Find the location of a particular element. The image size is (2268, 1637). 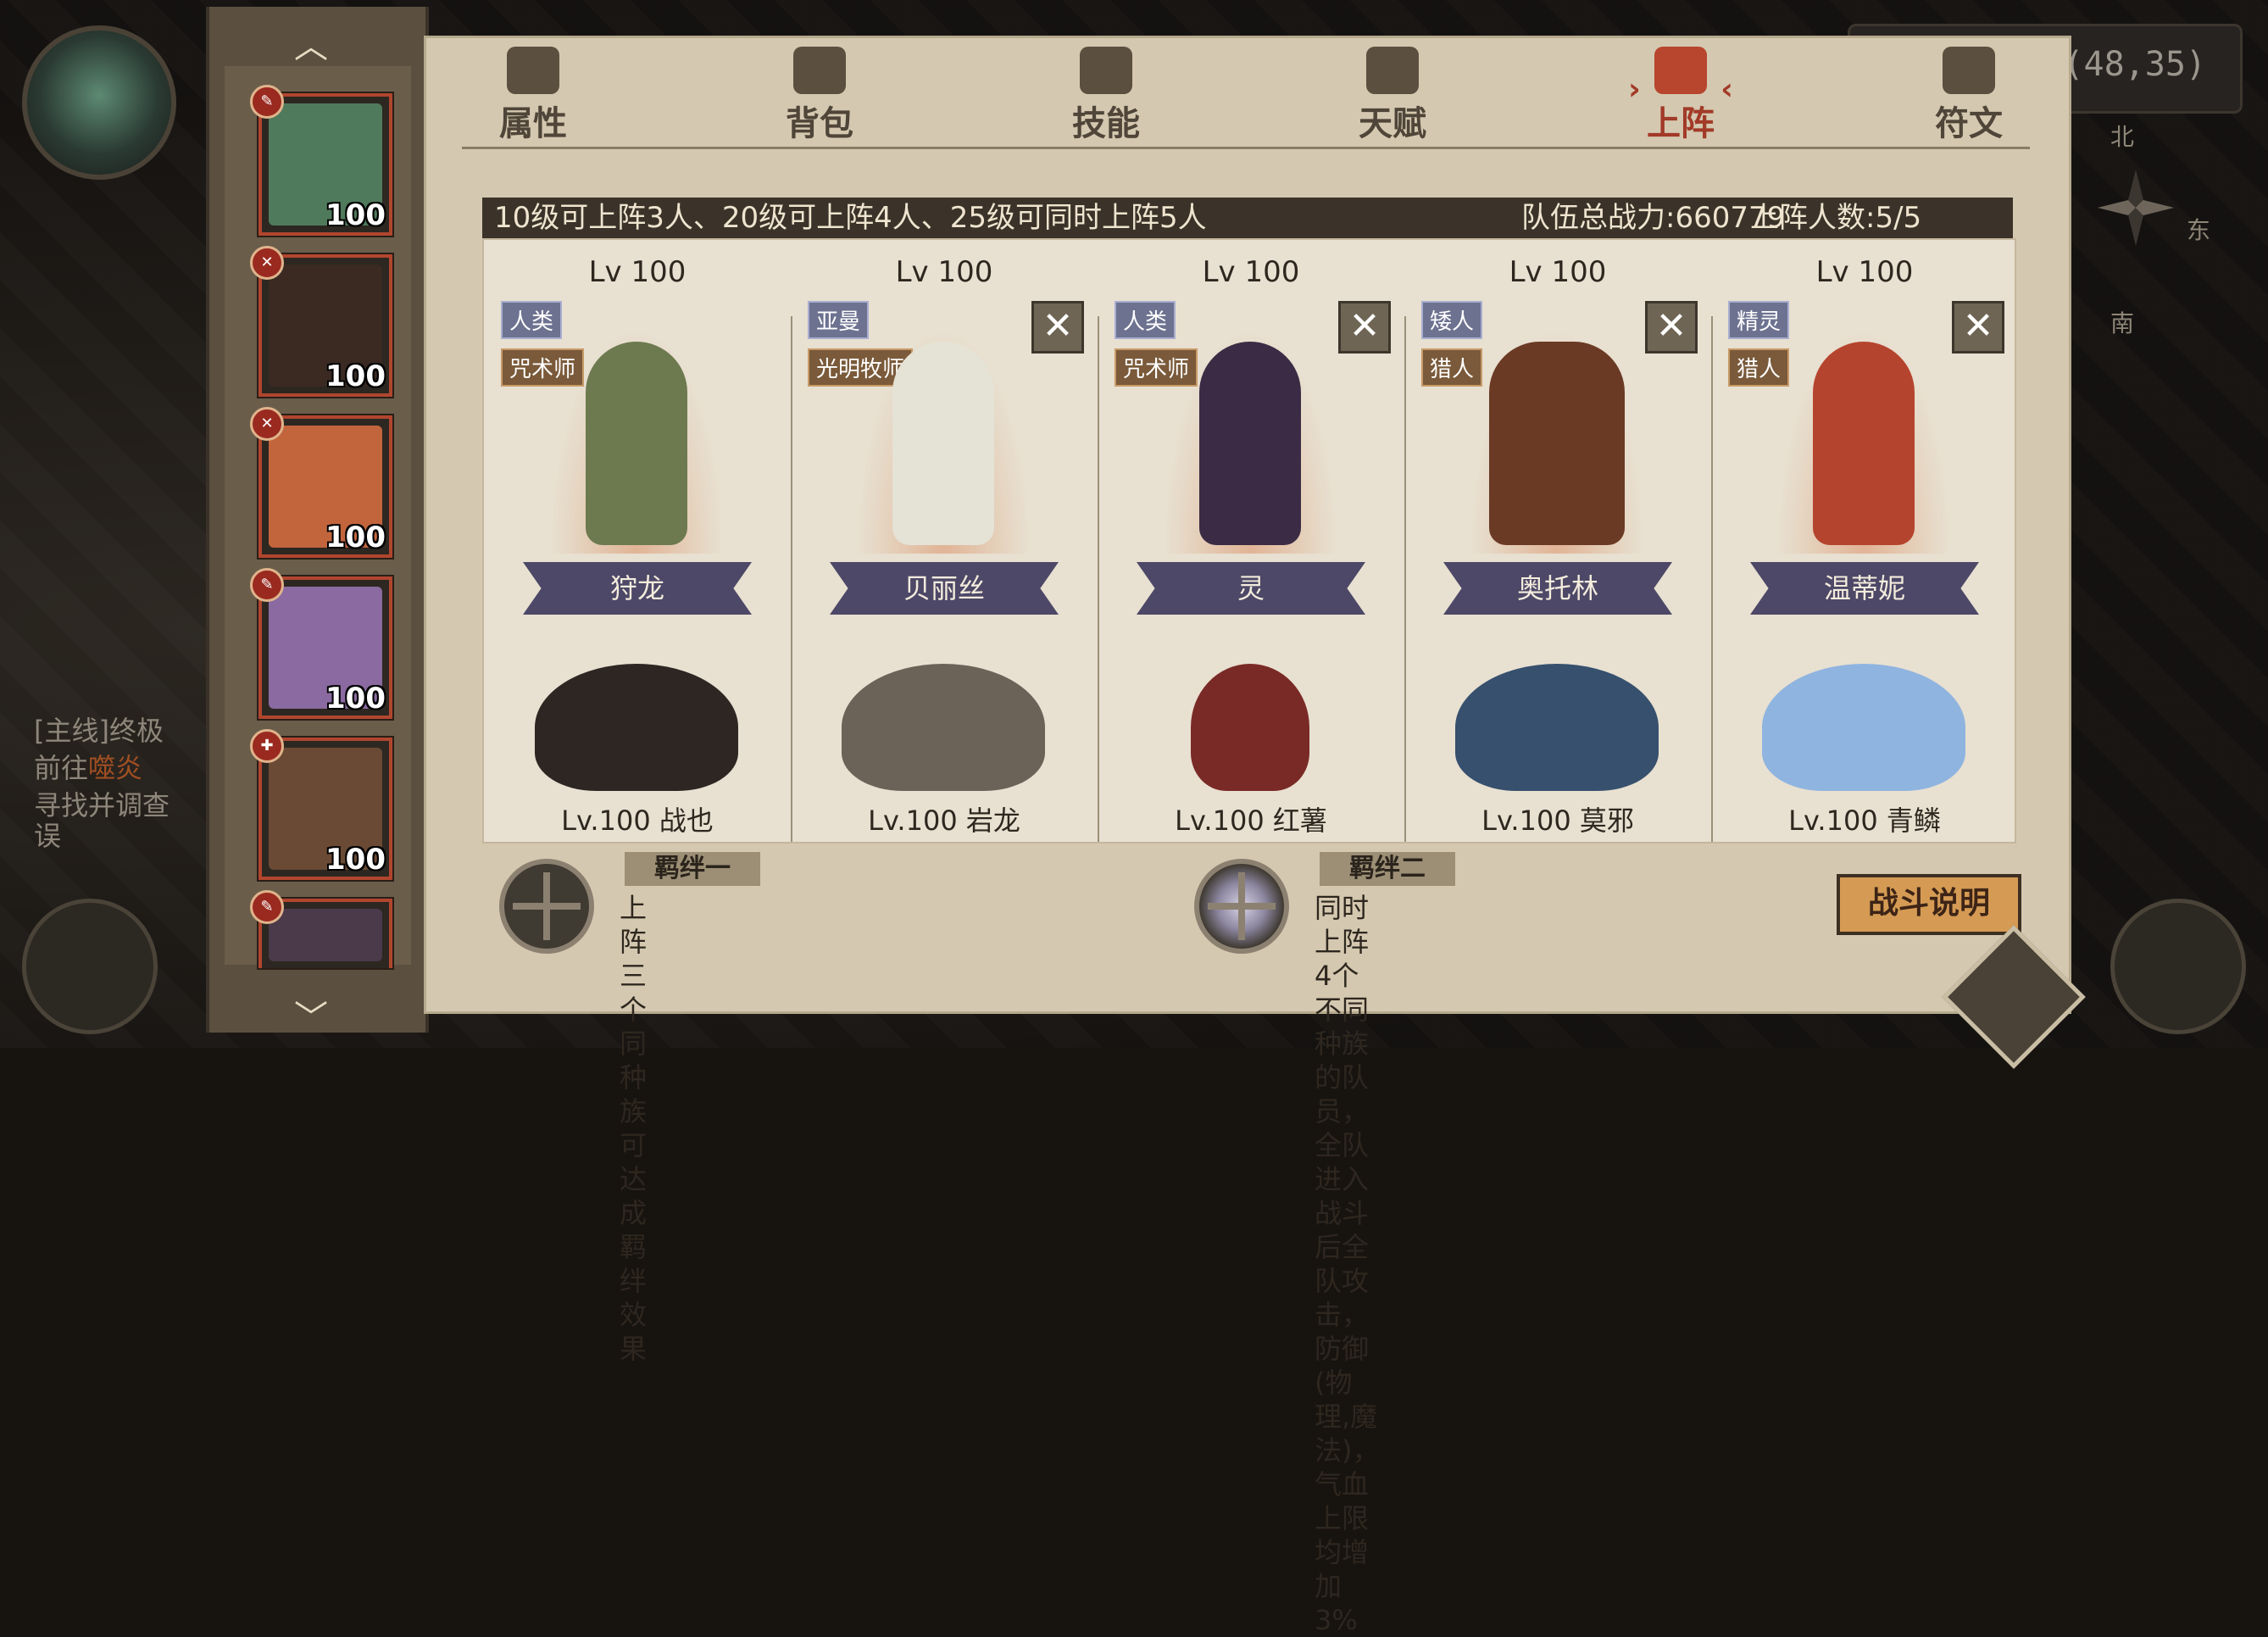

deploy-slot-3: Lv 100 人类 咒术师 ✕ 灵 Lv.100 红薯 is located at coordinates (1251, 541).